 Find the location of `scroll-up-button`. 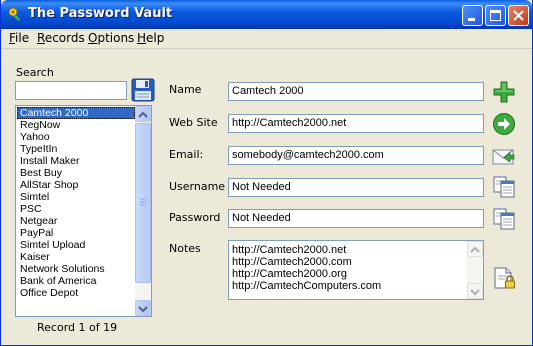

scroll-up-button is located at coordinates (143, 114).